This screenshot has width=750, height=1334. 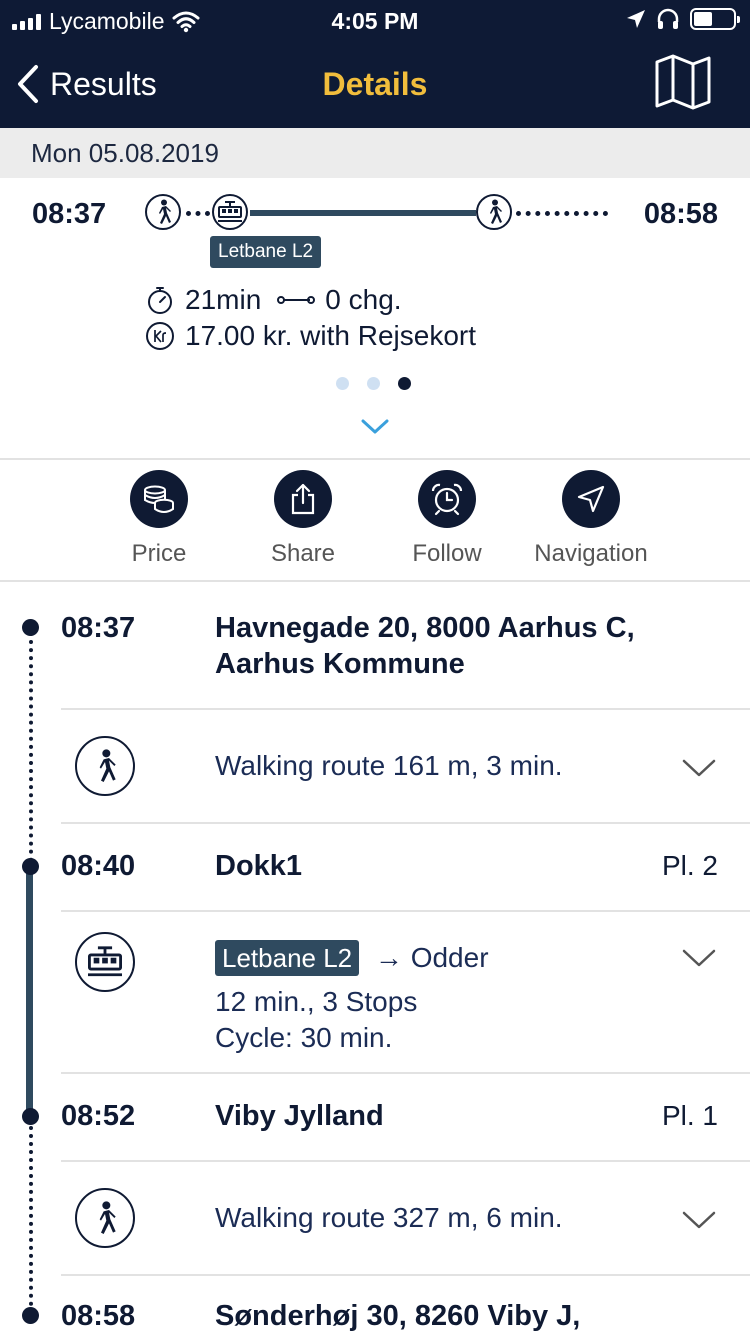 What do you see at coordinates (389, 1217) in the screenshot?
I see `walk-leg-text: Walking route 327 m, 6 min.` at bounding box center [389, 1217].